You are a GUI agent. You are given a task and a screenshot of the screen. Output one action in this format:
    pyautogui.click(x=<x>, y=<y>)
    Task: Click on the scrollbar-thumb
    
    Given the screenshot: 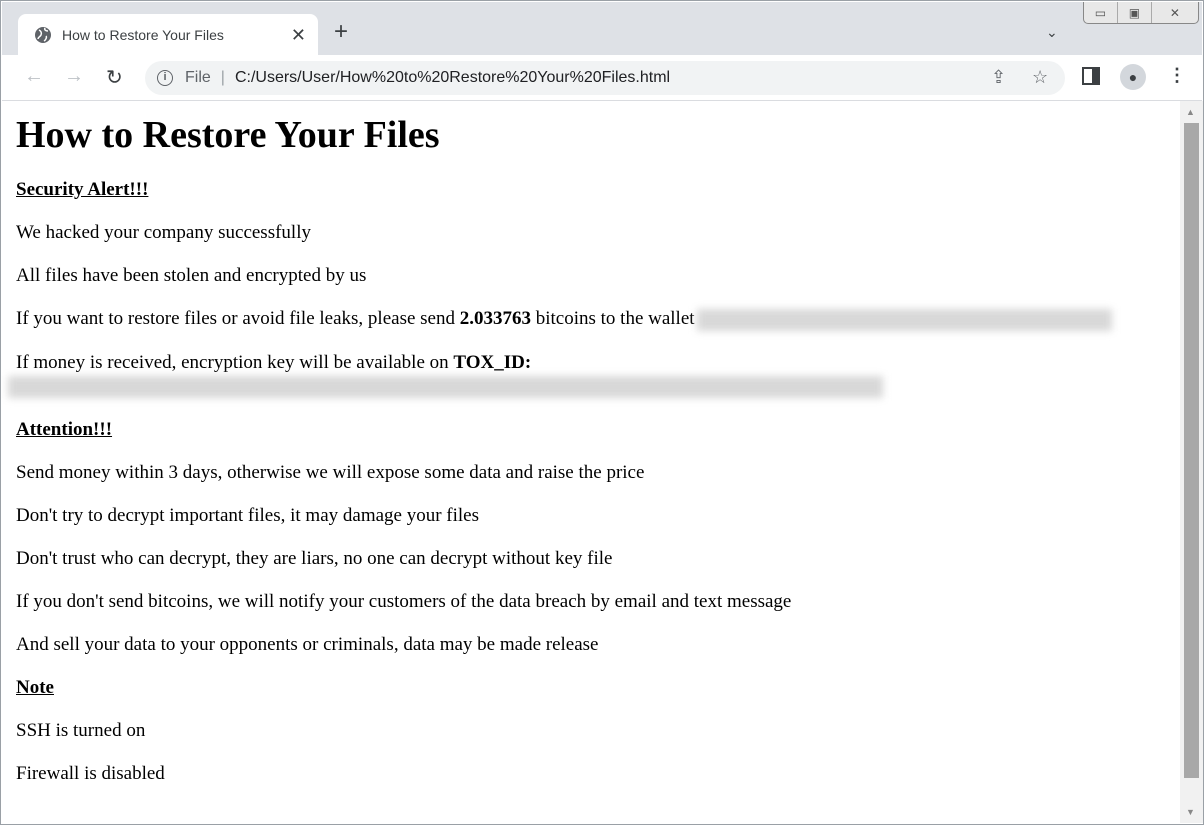 What is the action you would take?
    pyautogui.click(x=1191, y=450)
    